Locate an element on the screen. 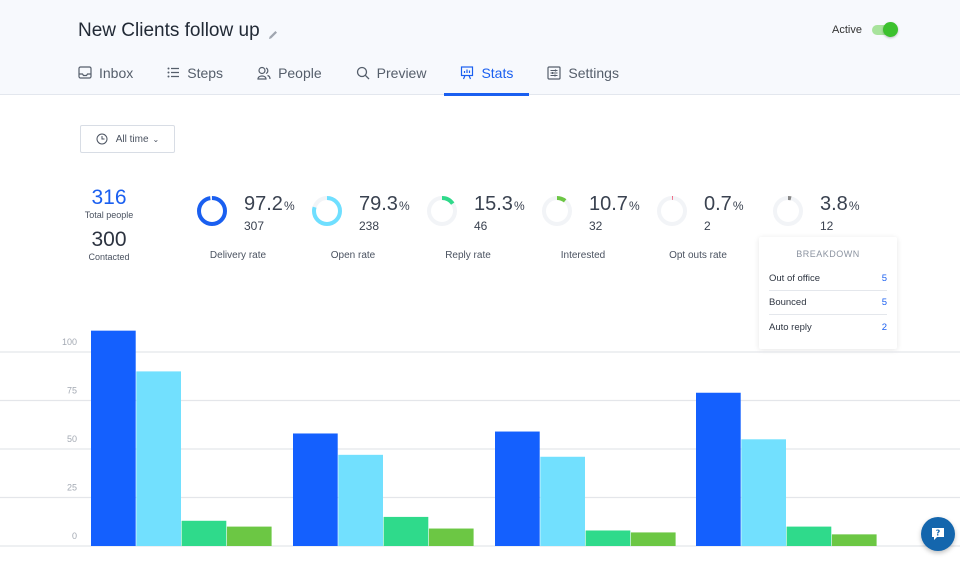  search-icon is located at coordinates (363, 72).